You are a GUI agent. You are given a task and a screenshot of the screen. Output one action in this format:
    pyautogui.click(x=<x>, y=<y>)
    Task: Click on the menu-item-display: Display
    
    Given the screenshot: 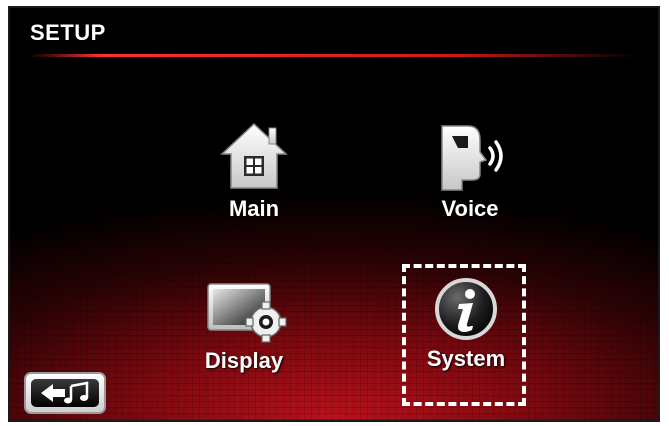 What is the action you would take?
    pyautogui.click(x=244, y=326)
    